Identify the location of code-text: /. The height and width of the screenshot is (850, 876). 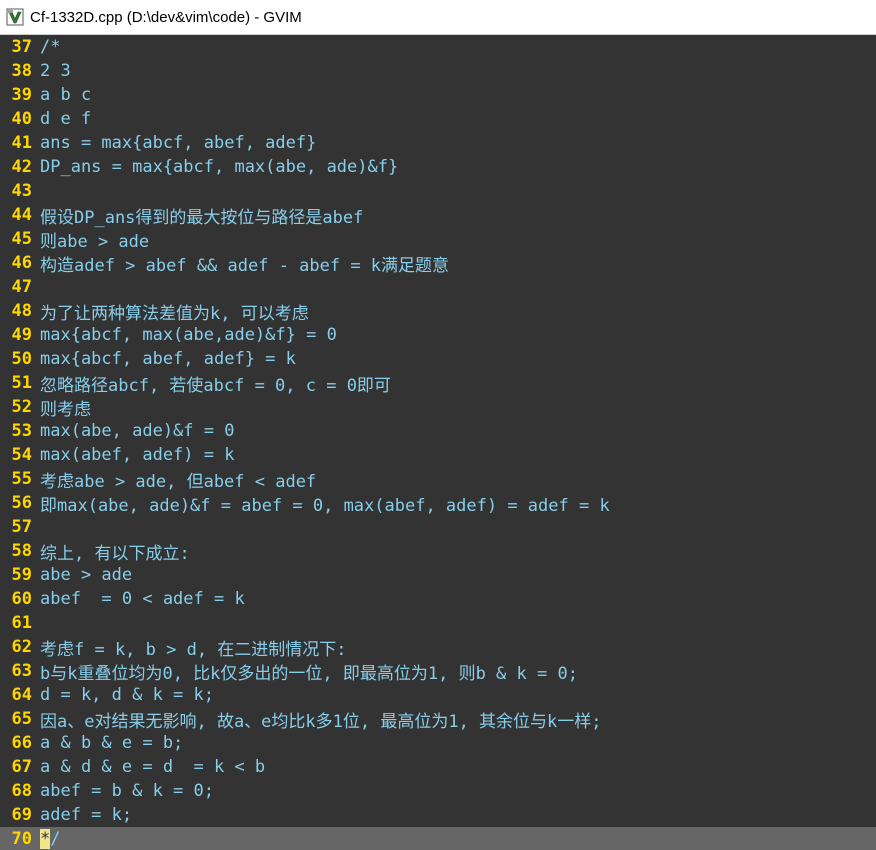
(55, 839).